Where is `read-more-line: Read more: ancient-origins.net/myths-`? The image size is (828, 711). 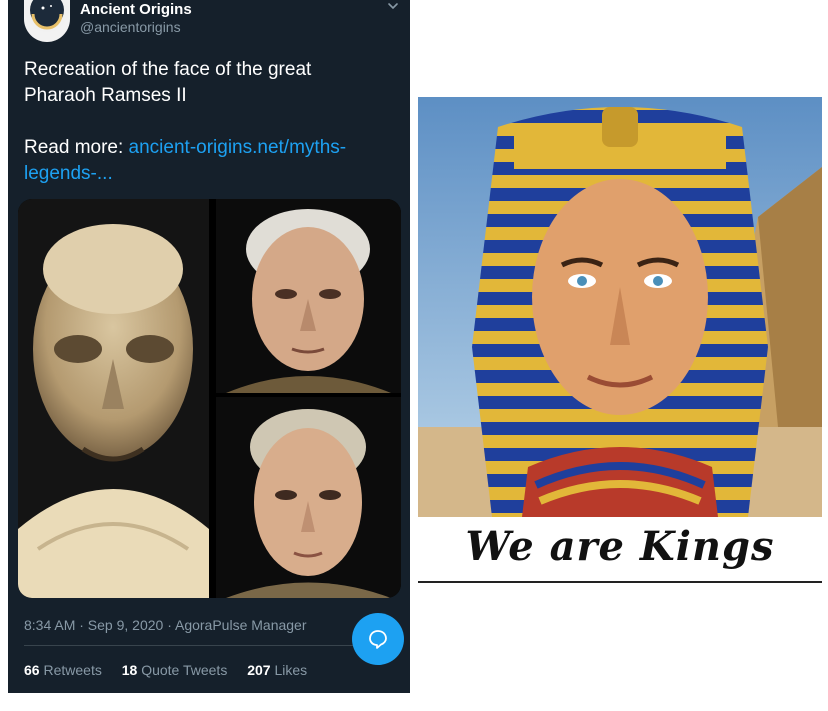
read-more-line: Read more: ancient-origins.net/myths- is located at coordinates (209, 148).